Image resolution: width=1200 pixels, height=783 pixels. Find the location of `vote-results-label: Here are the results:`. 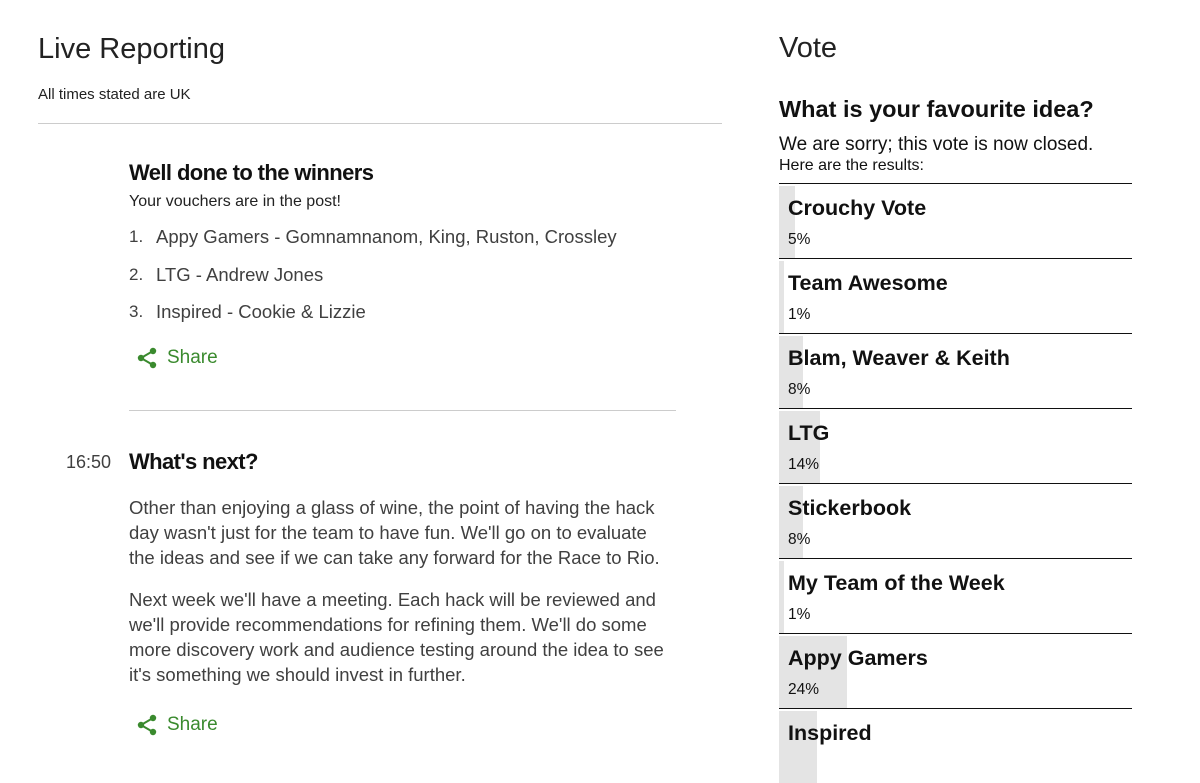

vote-results-label: Here are the results: is located at coordinates (851, 165).